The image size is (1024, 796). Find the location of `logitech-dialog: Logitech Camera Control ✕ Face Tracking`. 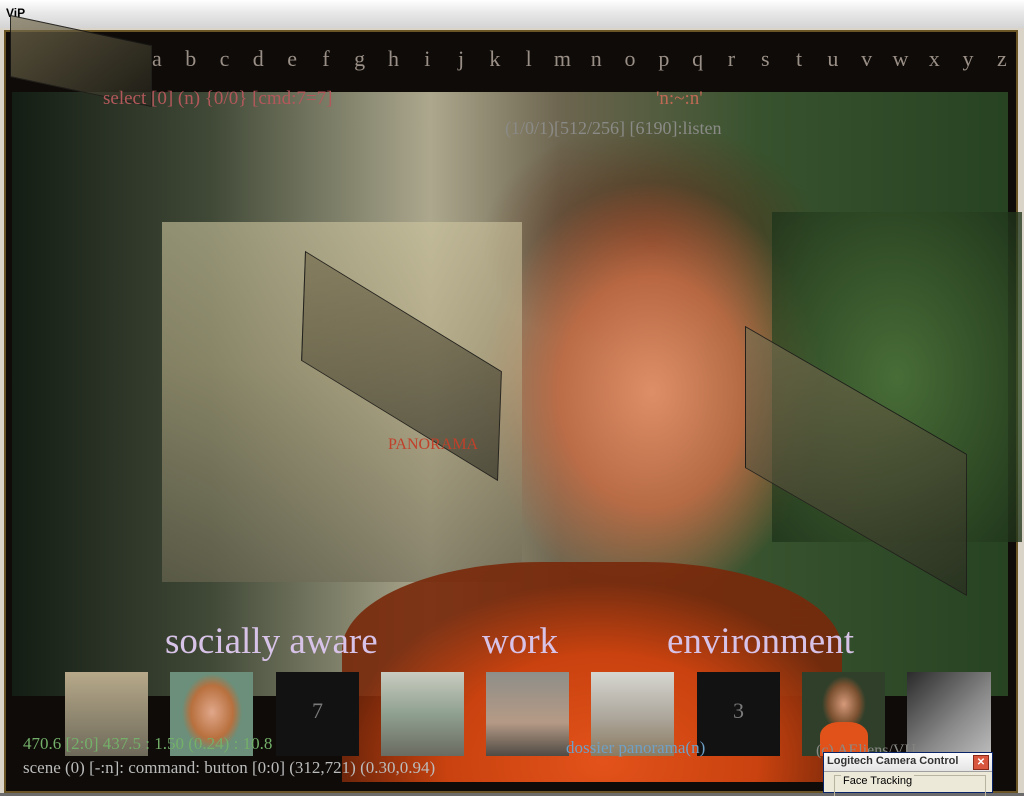

logitech-dialog: Logitech Camera Control ✕ Face Tracking is located at coordinates (908, 774).